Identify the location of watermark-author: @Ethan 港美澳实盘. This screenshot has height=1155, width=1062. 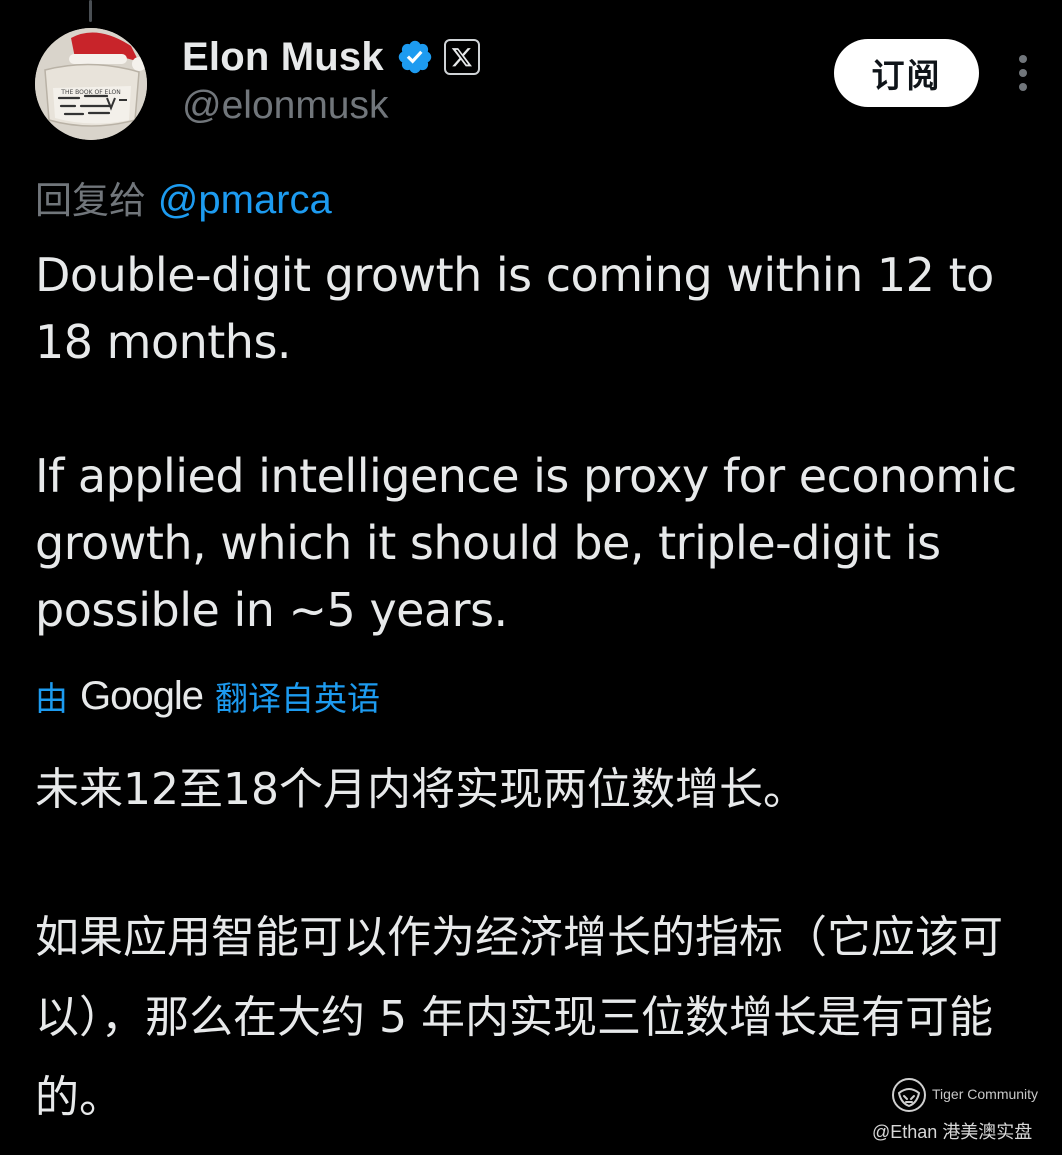
(952, 1132).